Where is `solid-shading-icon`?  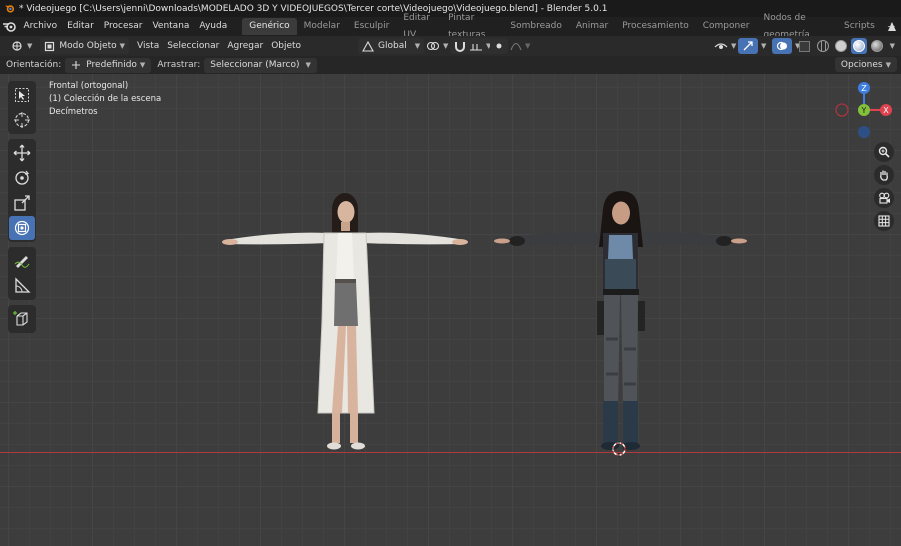 solid-shading-icon is located at coordinates (841, 46).